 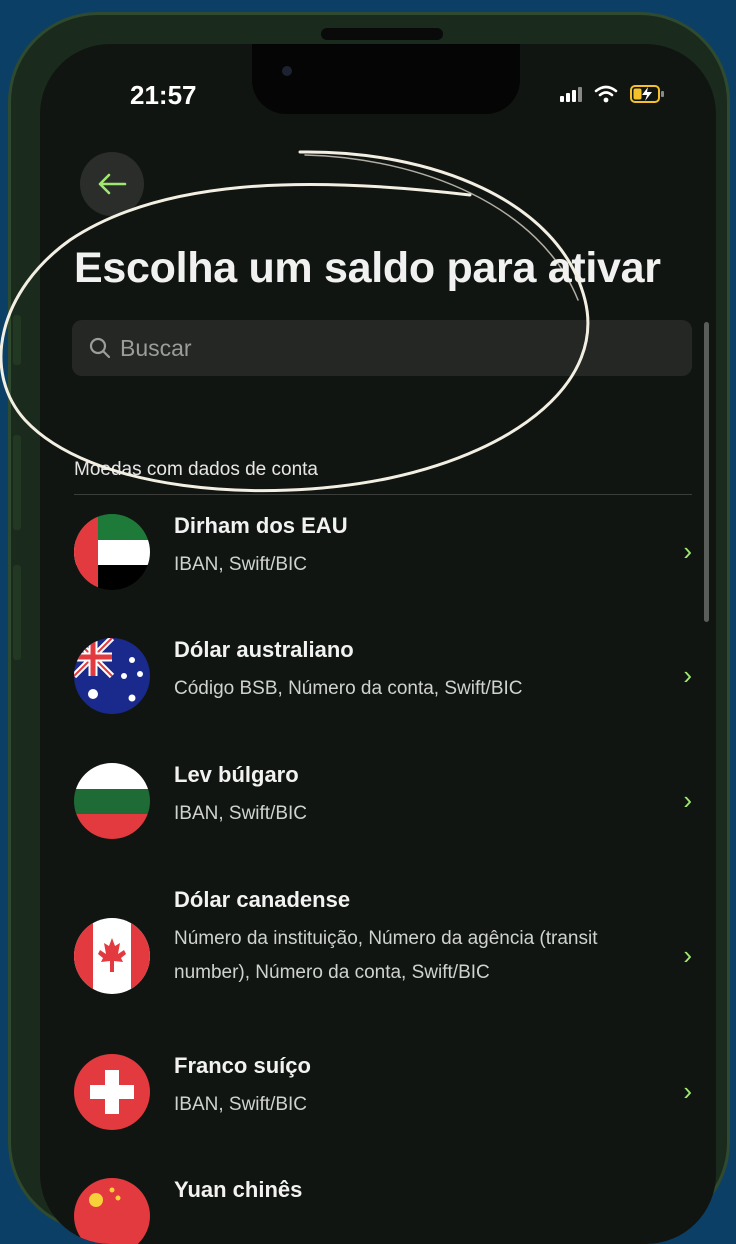 I want to click on currency-name: Lev búlgaro, so click(x=236, y=774).